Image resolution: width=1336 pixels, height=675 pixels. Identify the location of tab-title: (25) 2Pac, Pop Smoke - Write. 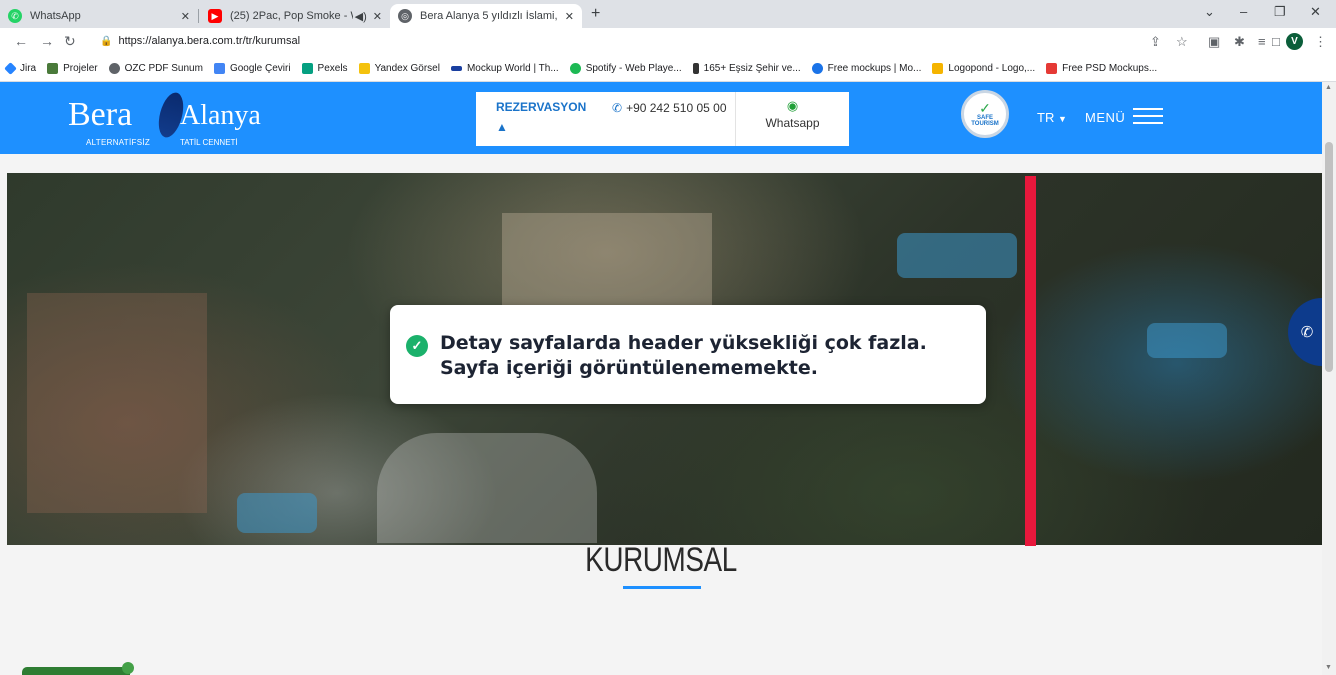
(291, 16).